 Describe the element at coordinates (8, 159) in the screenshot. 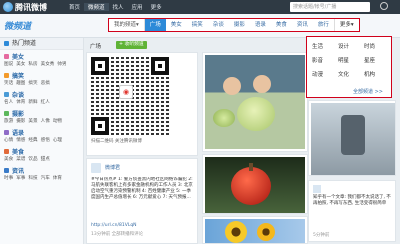

I see `sidebar-subcategory-link: 美食` at that location.